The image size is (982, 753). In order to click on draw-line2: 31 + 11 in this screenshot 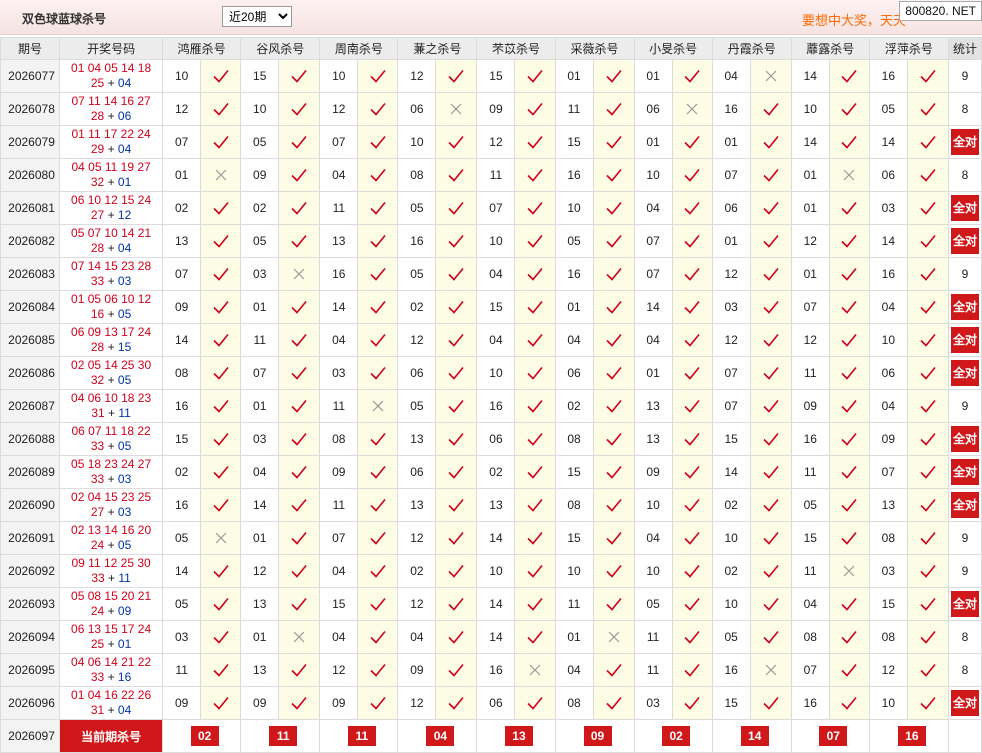, I will do `click(111, 413)`.